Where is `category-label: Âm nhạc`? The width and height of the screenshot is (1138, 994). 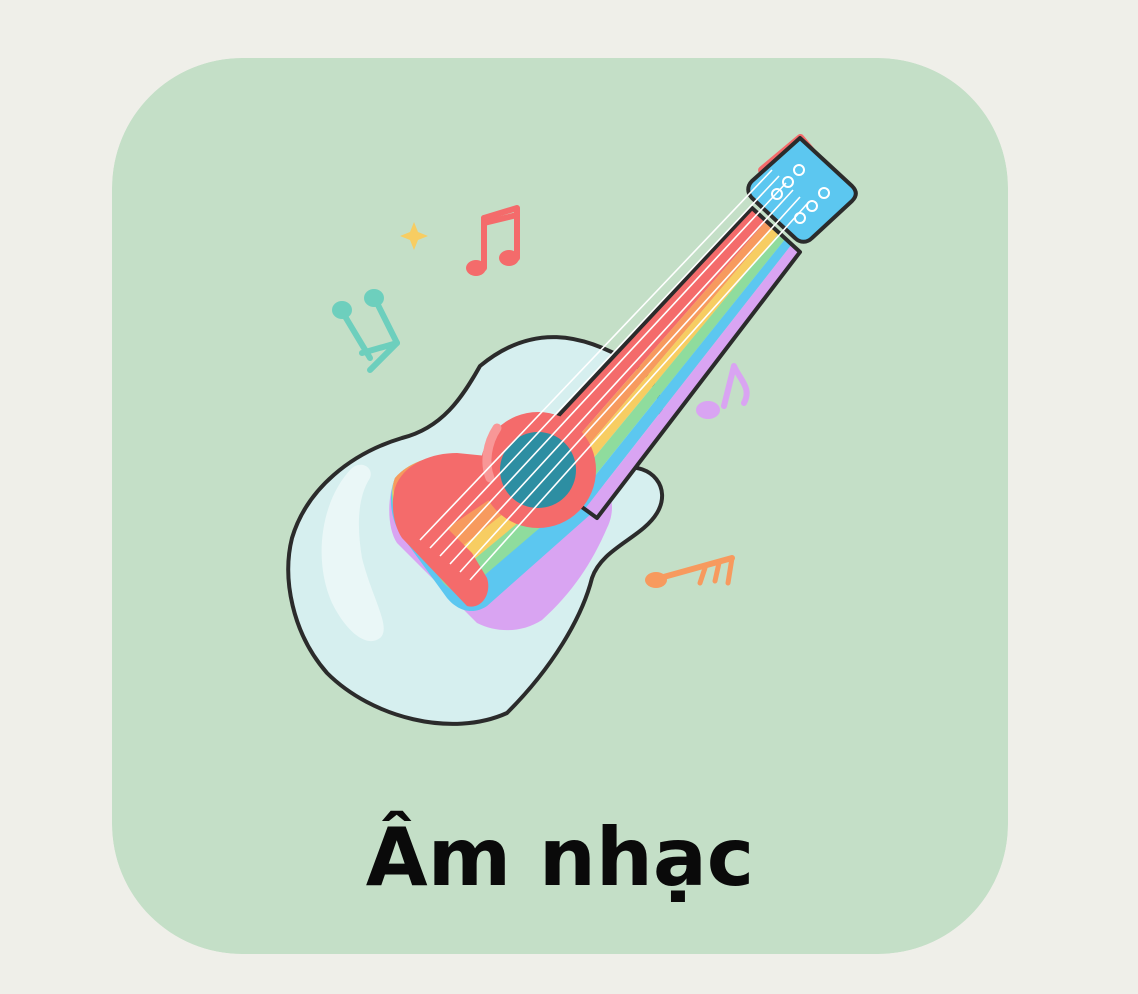 category-label: Âm nhạc is located at coordinates (560, 857).